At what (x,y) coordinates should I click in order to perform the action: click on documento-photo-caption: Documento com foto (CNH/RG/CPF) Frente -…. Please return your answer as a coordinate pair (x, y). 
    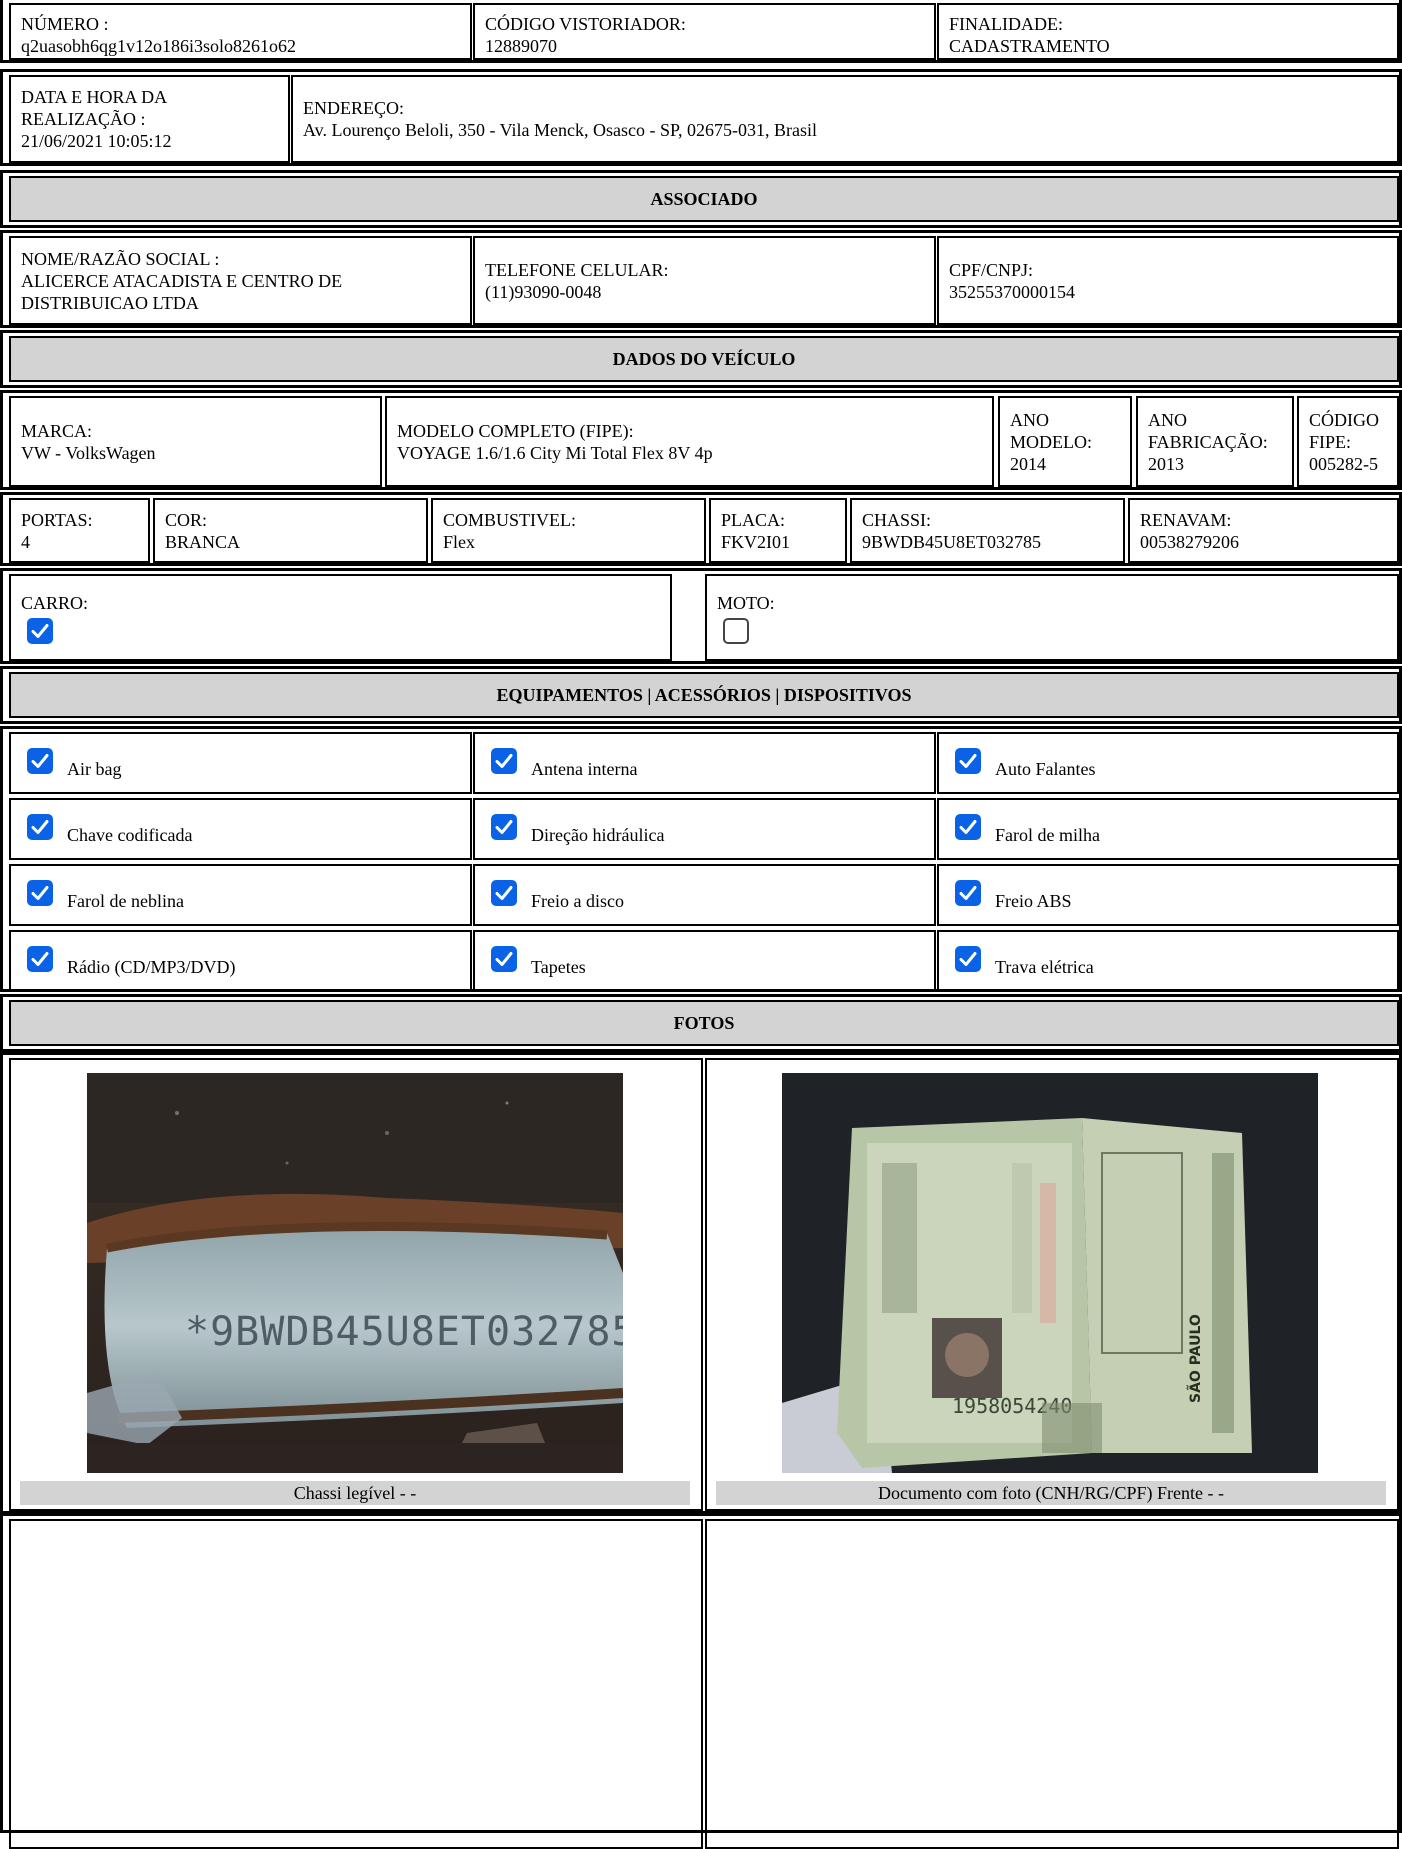
    Looking at the image, I should click on (1051, 1493).